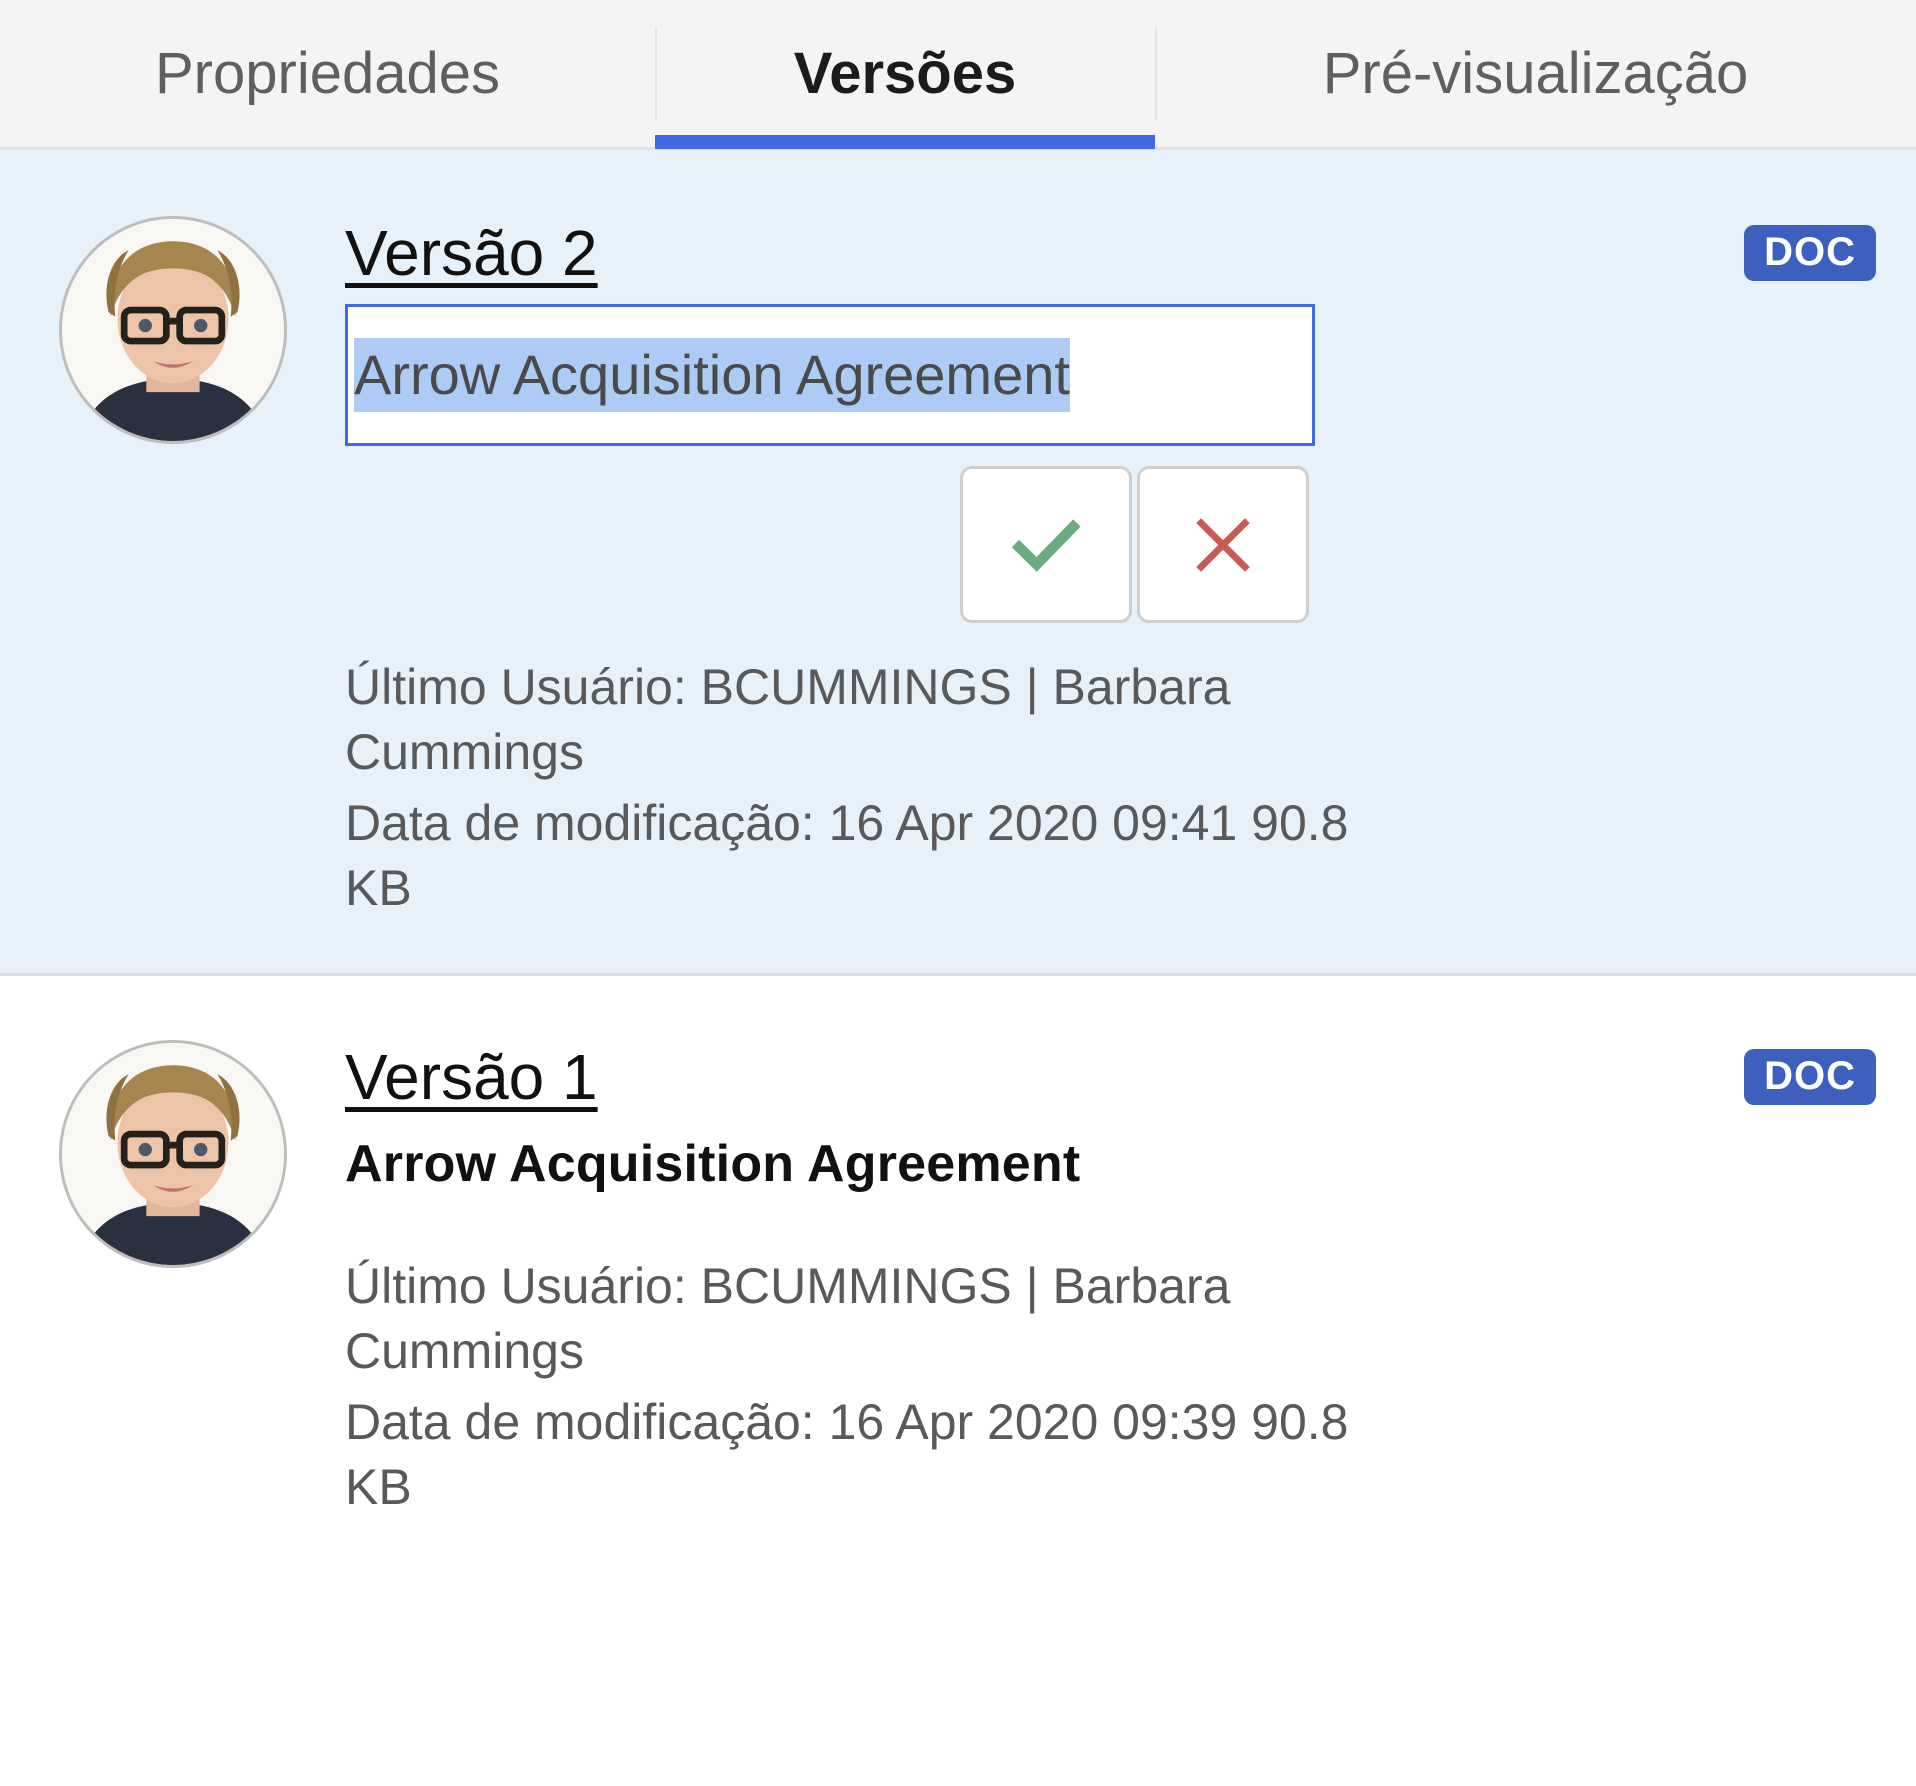 The width and height of the screenshot is (1916, 1786). Describe the element at coordinates (172, 1277) in the screenshot. I see `avatar-container-v1` at that location.